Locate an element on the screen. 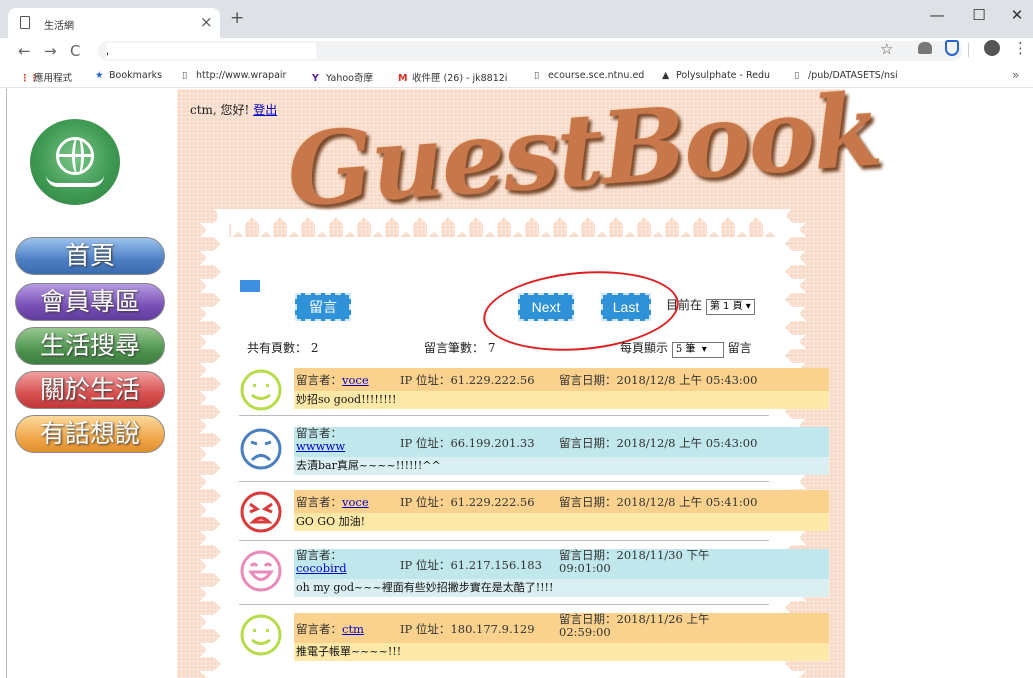 This screenshot has width=1033, height=678. minimize-button: — is located at coordinates (937, 15).